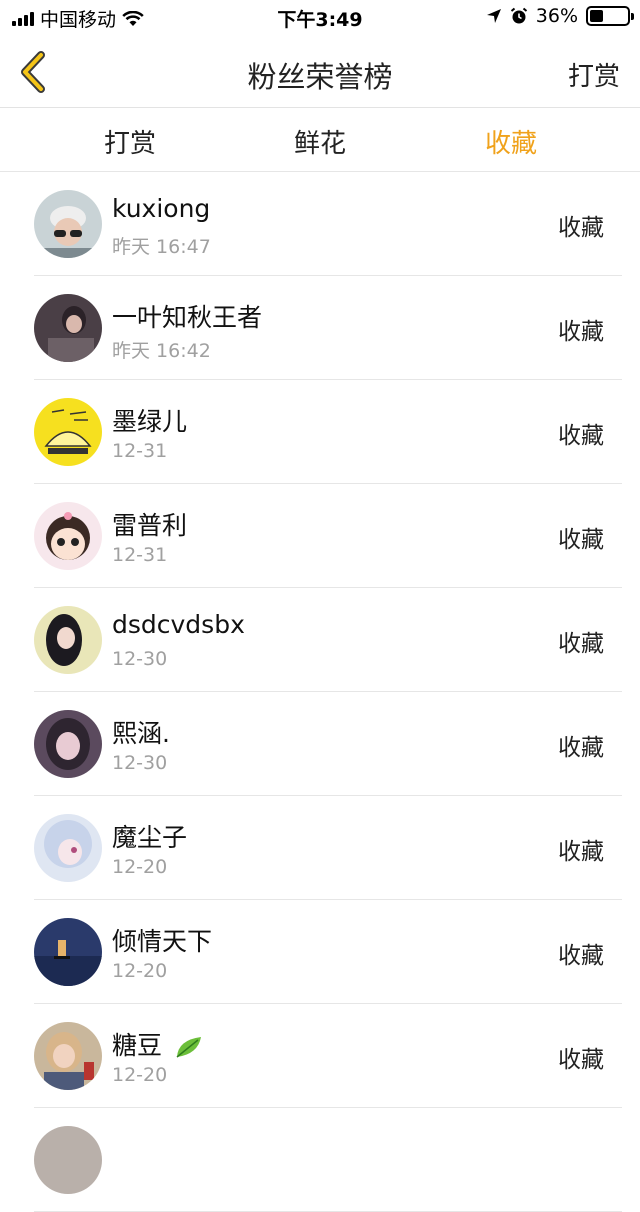 The width and height of the screenshot is (640, 1212). Describe the element at coordinates (320, 848) in the screenshot. I see `list-item: 魔尘子 12-20 收藏` at that location.